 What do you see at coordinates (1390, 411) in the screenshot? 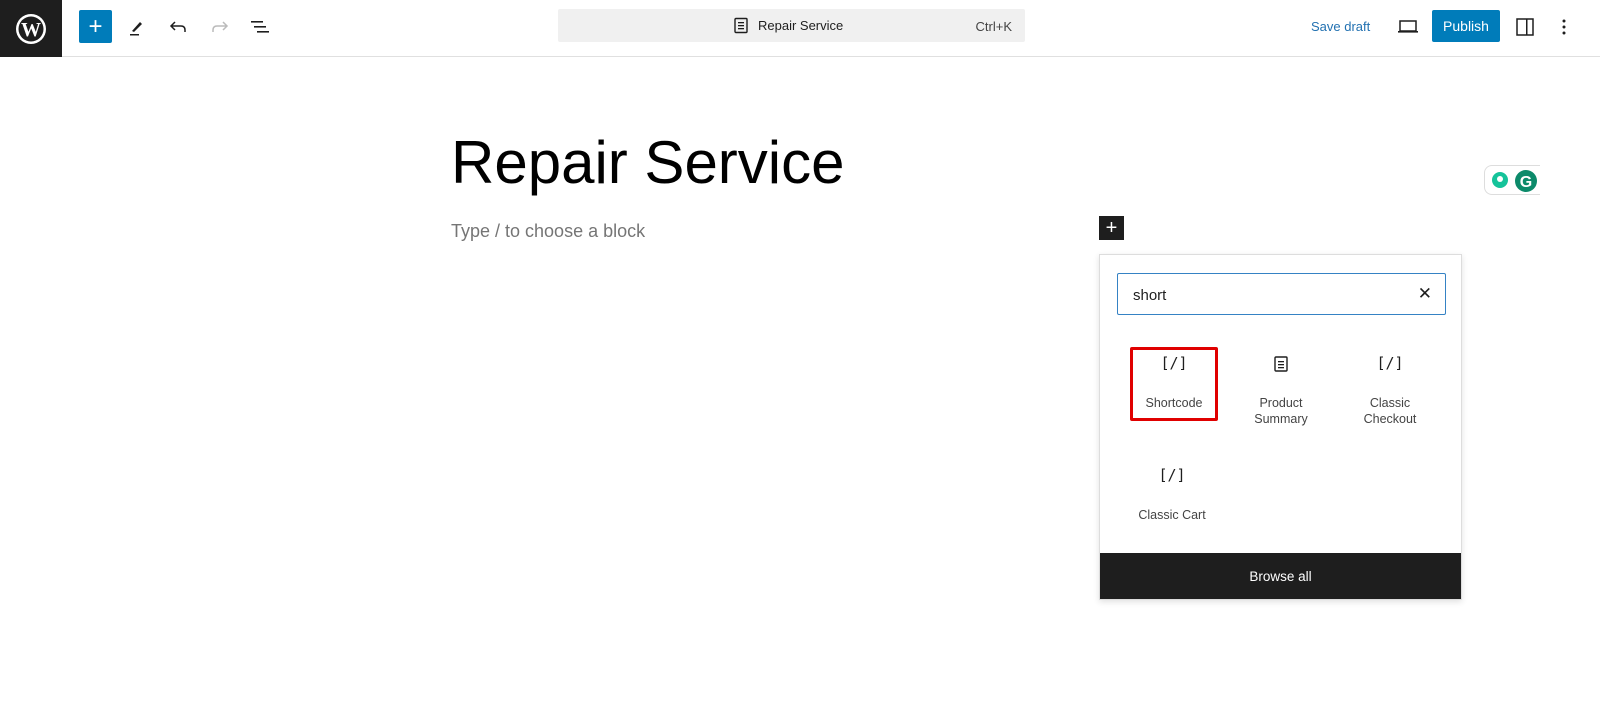
I see `block-label: Classic Checkout` at bounding box center [1390, 411].